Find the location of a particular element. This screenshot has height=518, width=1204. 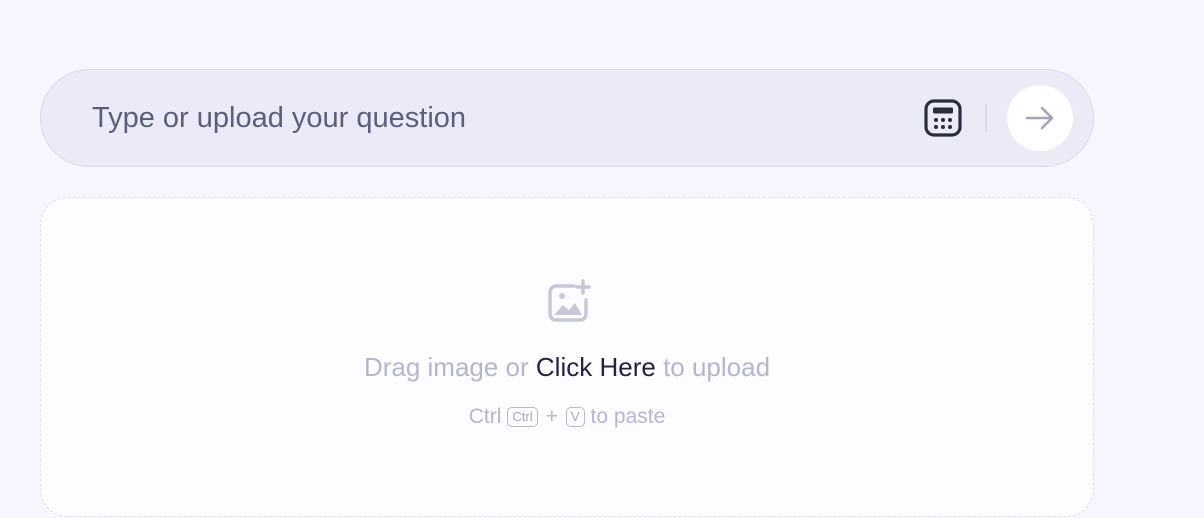

v-key-badge: V is located at coordinates (575, 417).